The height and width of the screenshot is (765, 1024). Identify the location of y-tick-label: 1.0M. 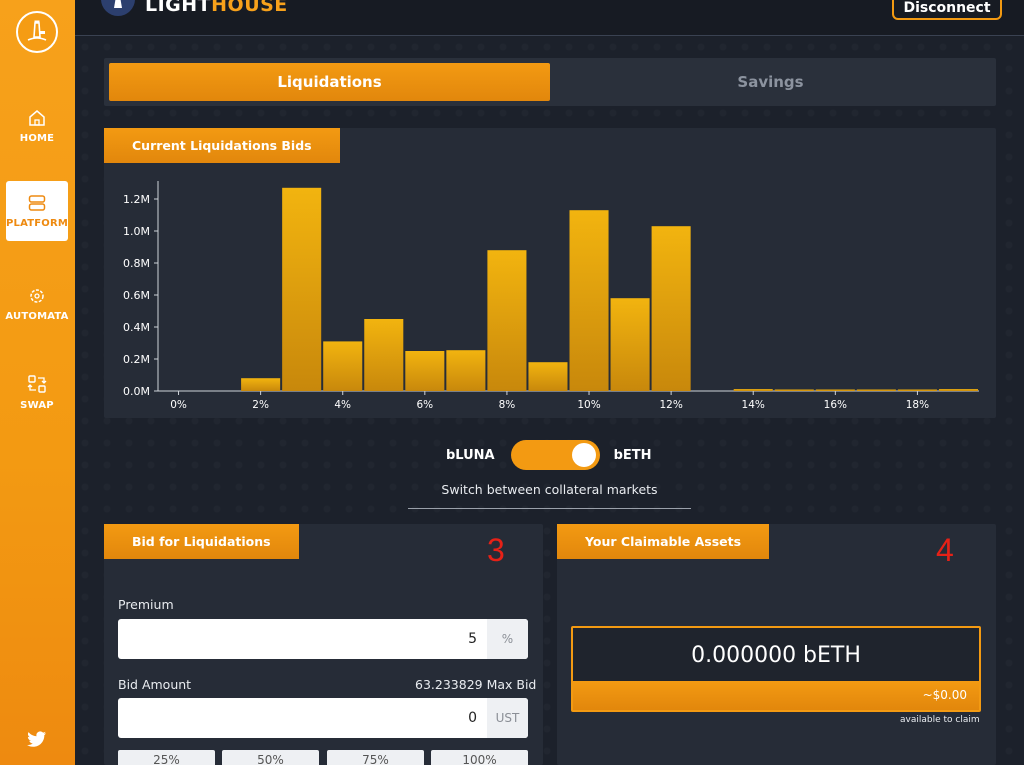
(136, 231).